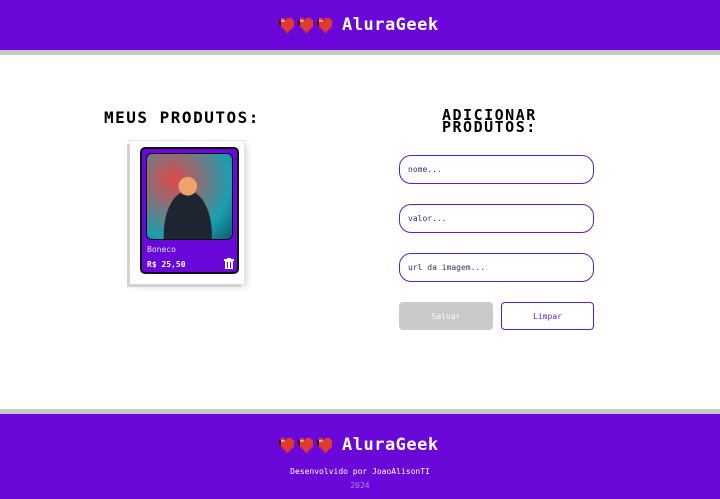 The image size is (720, 499). What do you see at coordinates (161, 249) in the screenshot?
I see `product-name: Boneco` at bounding box center [161, 249].